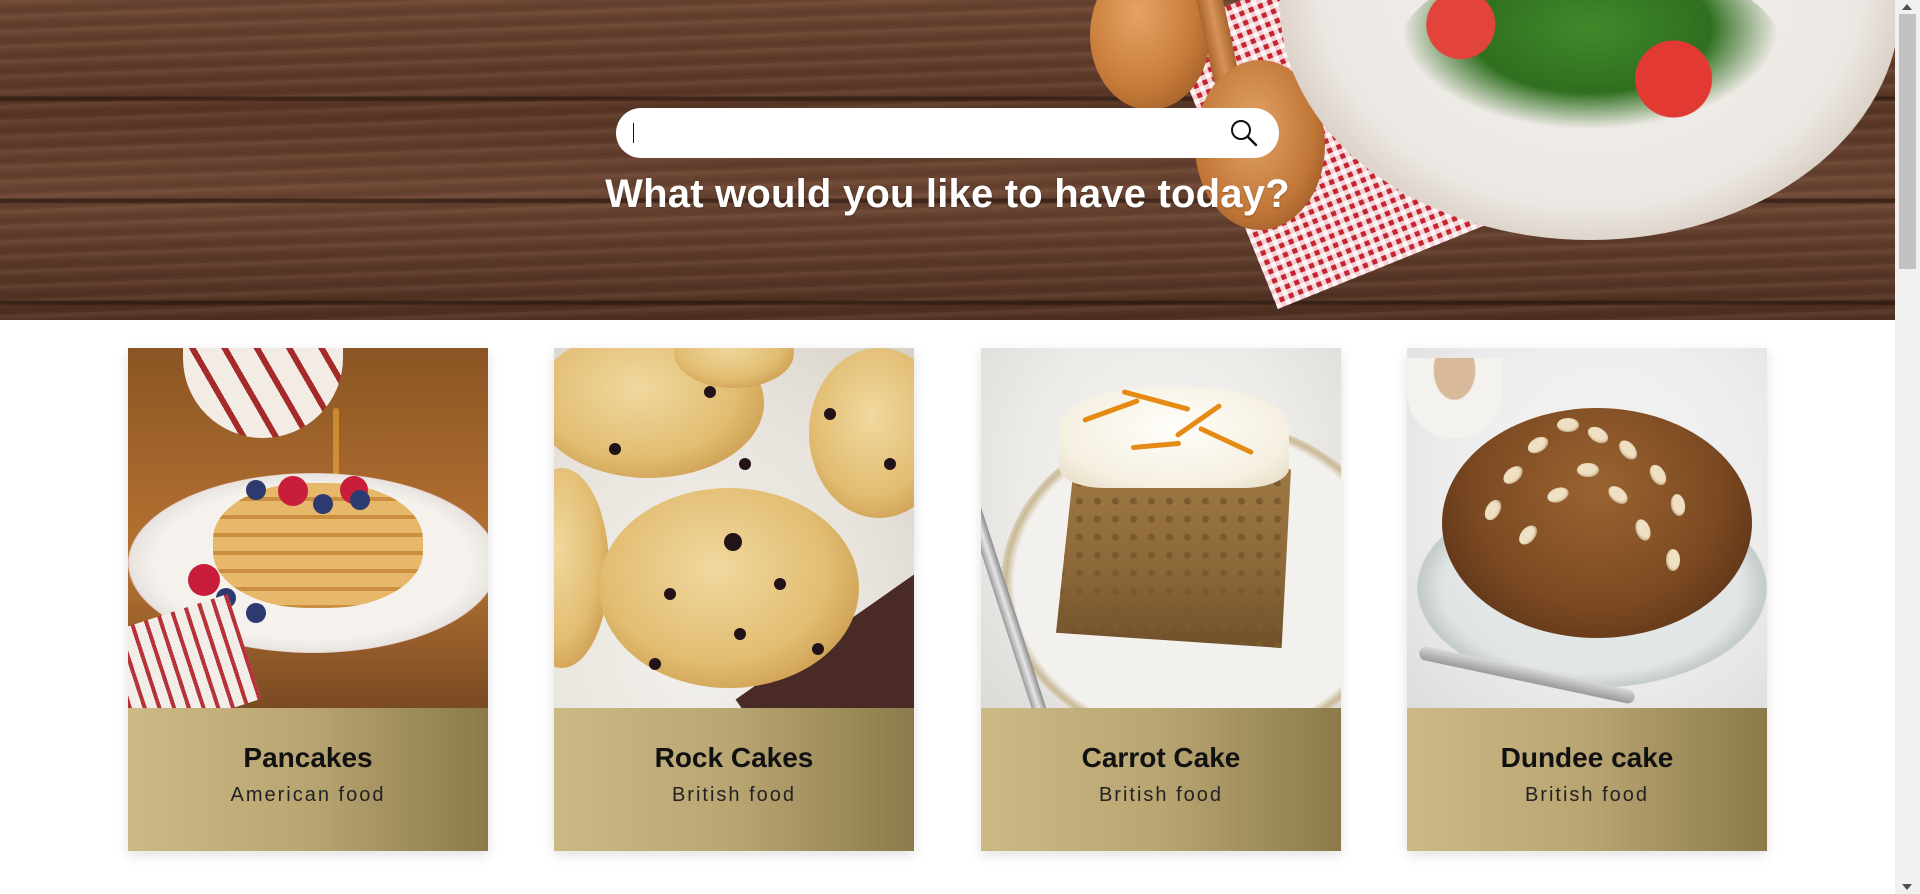  I want to click on rock-cakes-photo, so click(734, 528).